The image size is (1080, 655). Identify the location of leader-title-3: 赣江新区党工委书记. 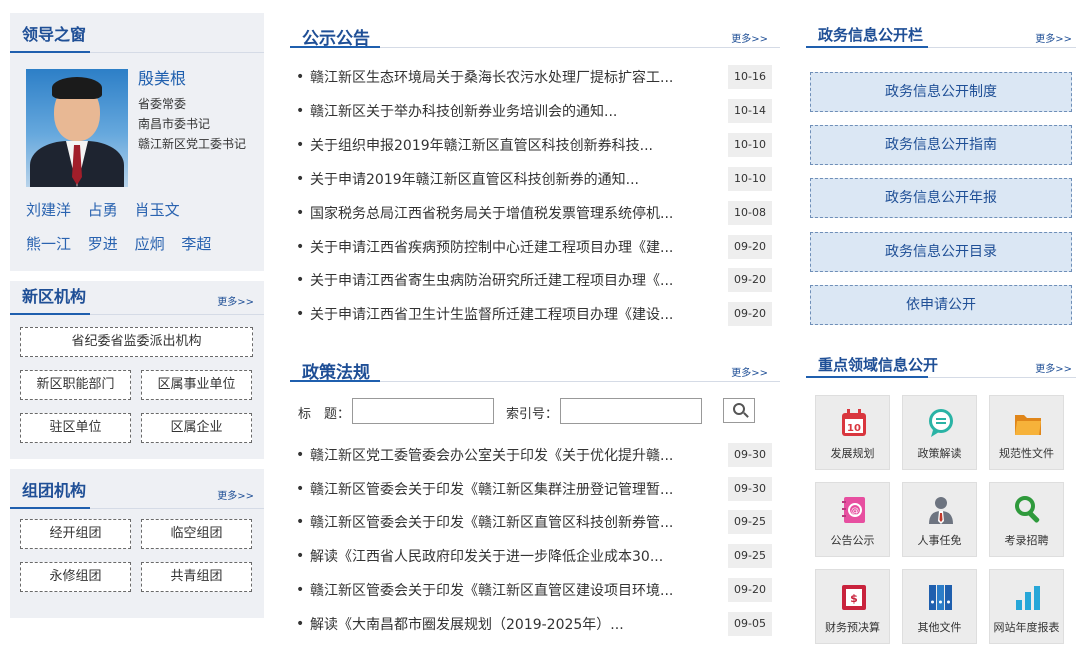
(192, 144).